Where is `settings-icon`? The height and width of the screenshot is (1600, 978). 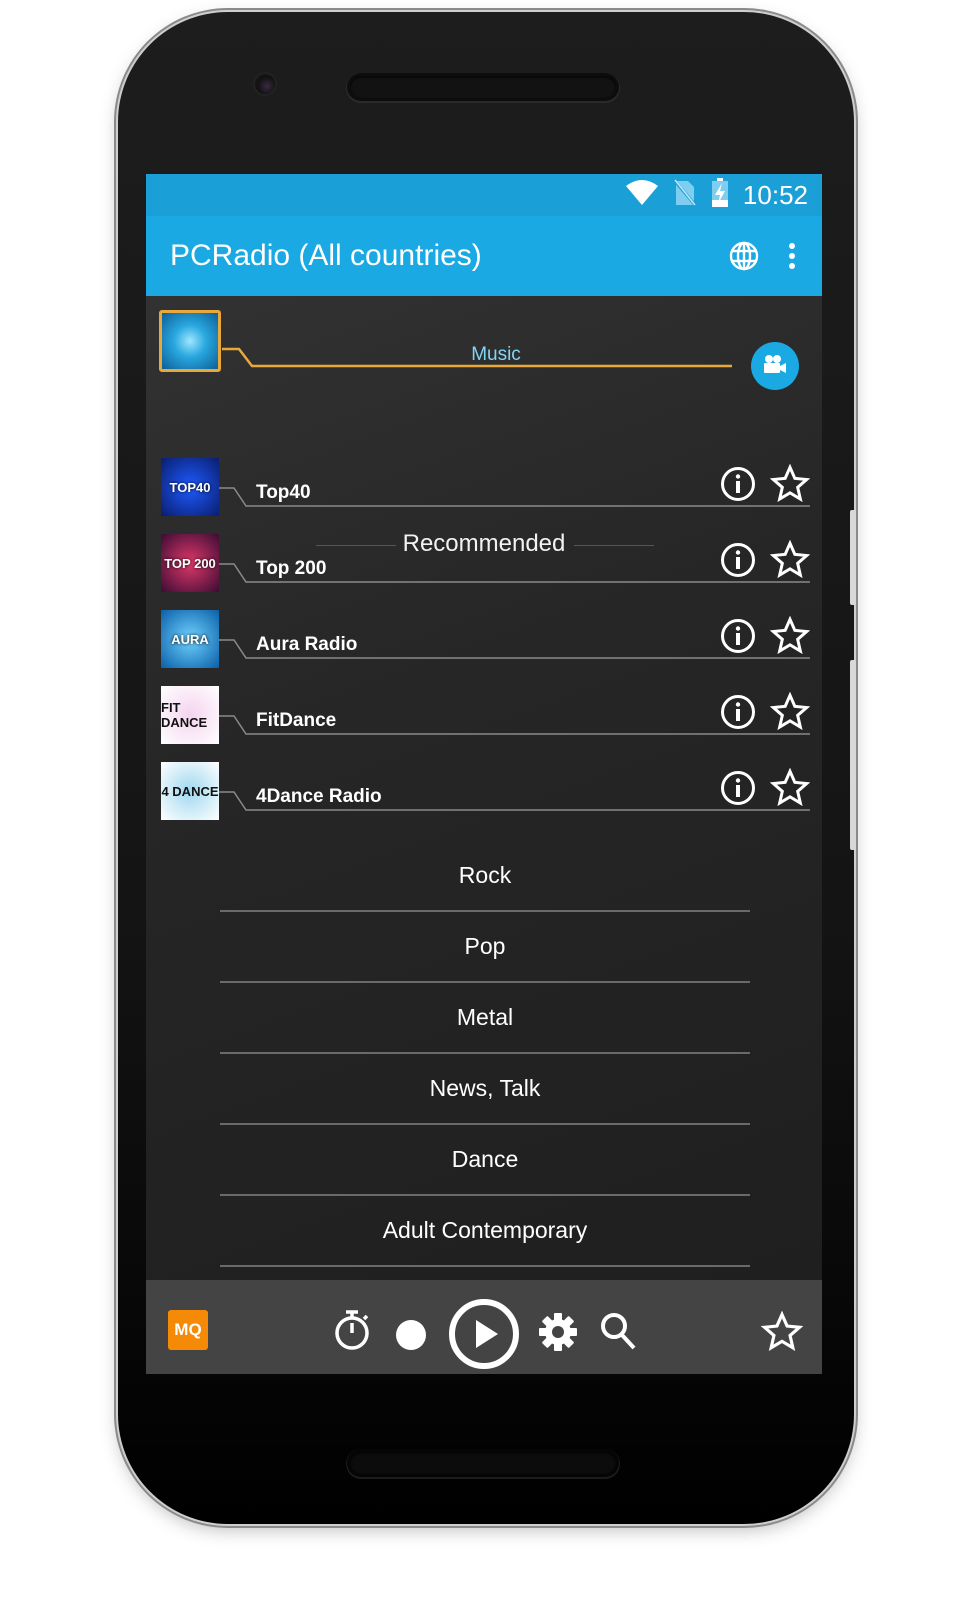 settings-icon is located at coordinates (558, 1332).